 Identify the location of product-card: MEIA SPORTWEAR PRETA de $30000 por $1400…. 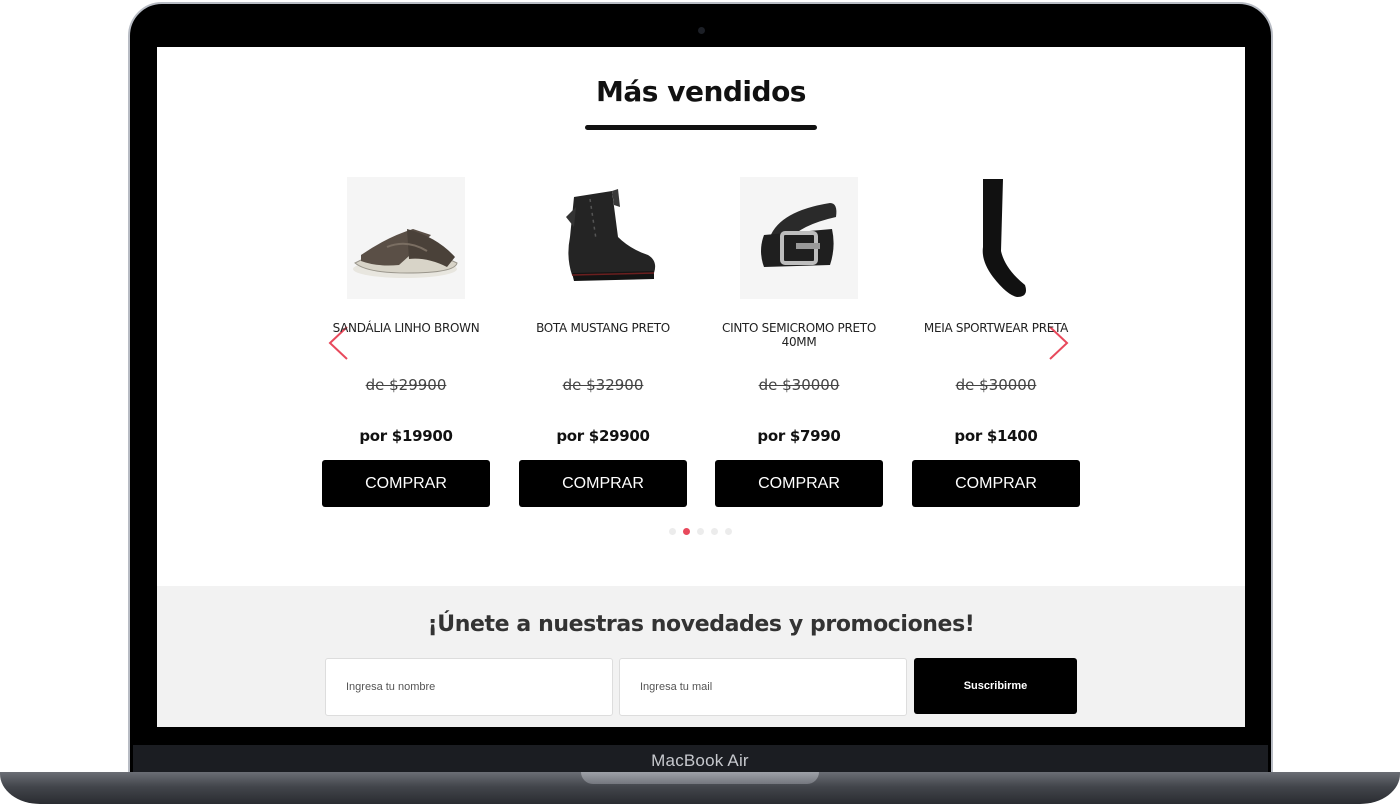
(996, 342).